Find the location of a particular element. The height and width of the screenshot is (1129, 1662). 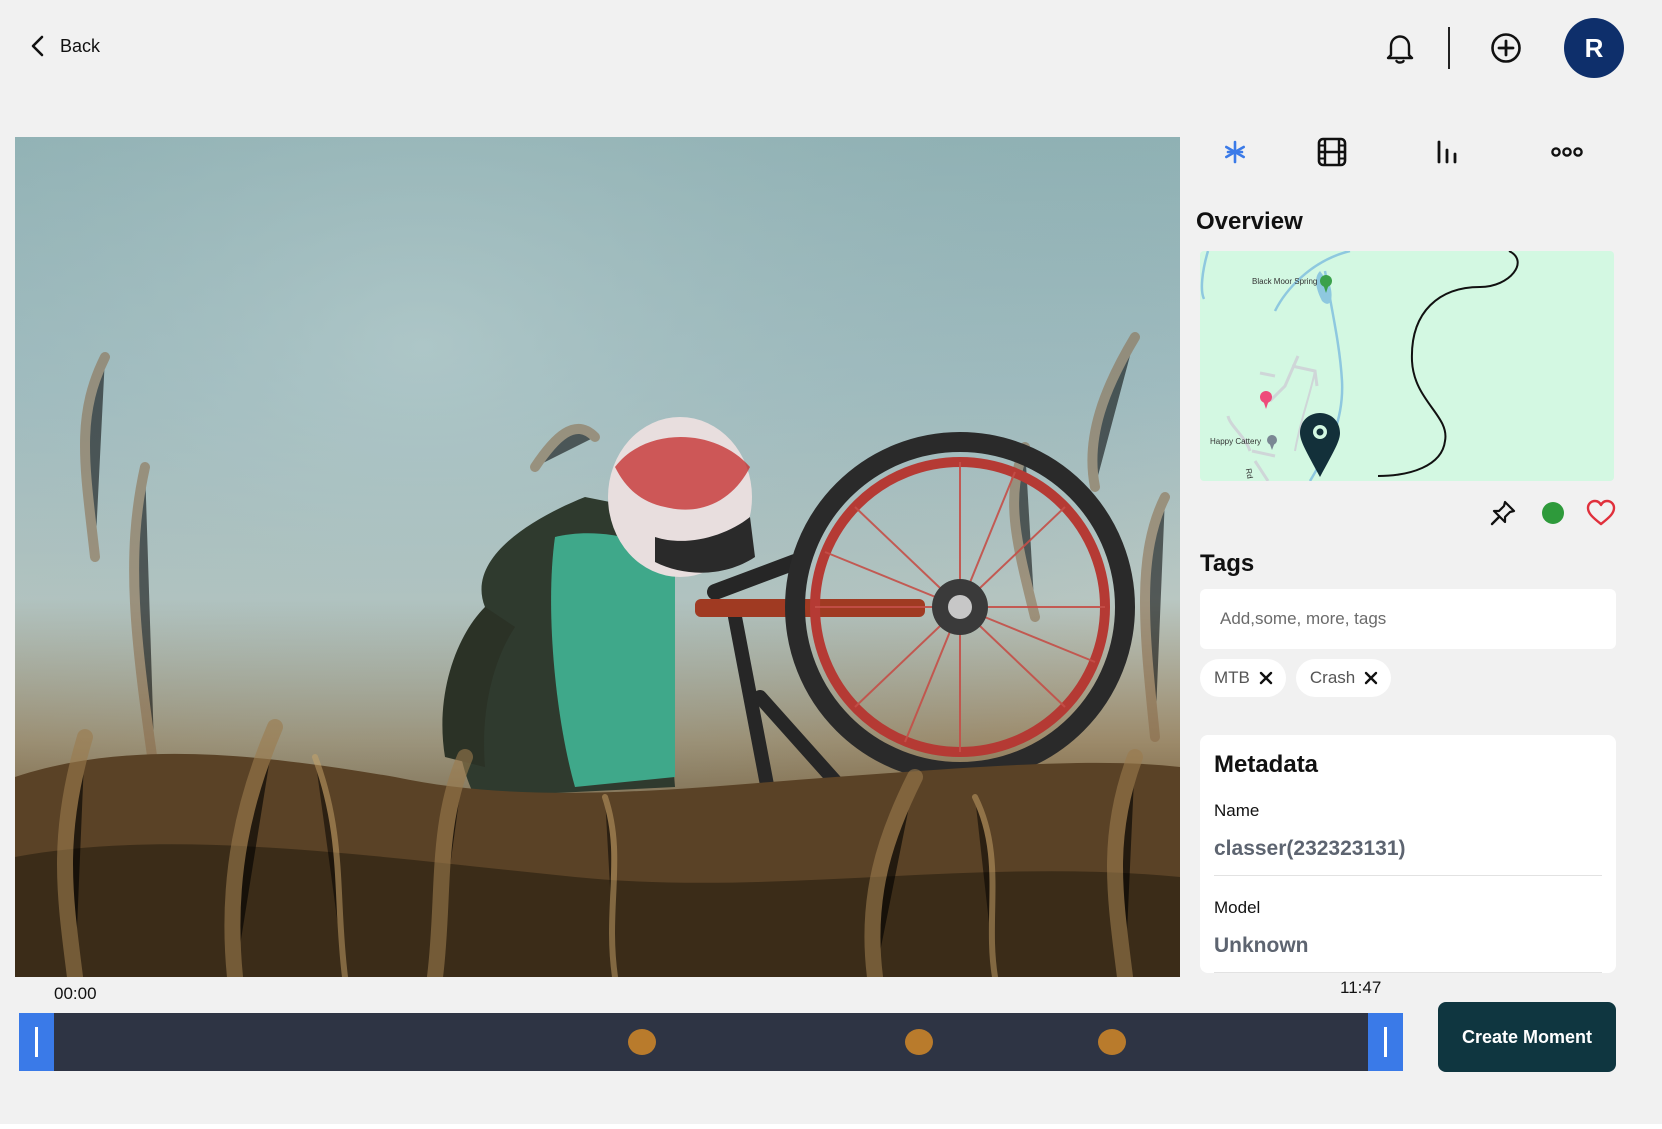

metadata-field-value: classer(232323131) is located at coordinates (1408, 856).